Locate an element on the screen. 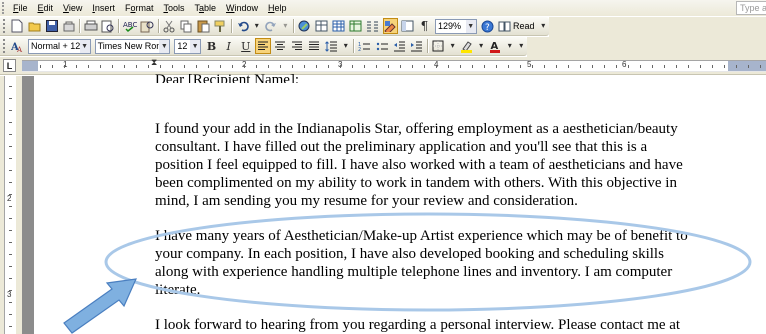 This screenshot has height=334, width=766. document-map-icon is located at coordinates (407, 26).